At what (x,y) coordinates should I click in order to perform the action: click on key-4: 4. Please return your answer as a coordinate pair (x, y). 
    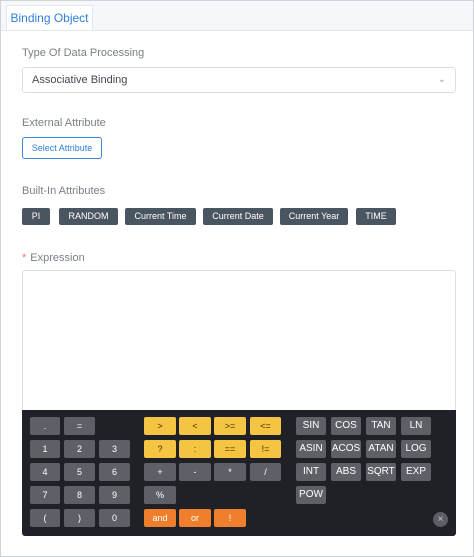
    Looking at the image, I should click on (45, 472).